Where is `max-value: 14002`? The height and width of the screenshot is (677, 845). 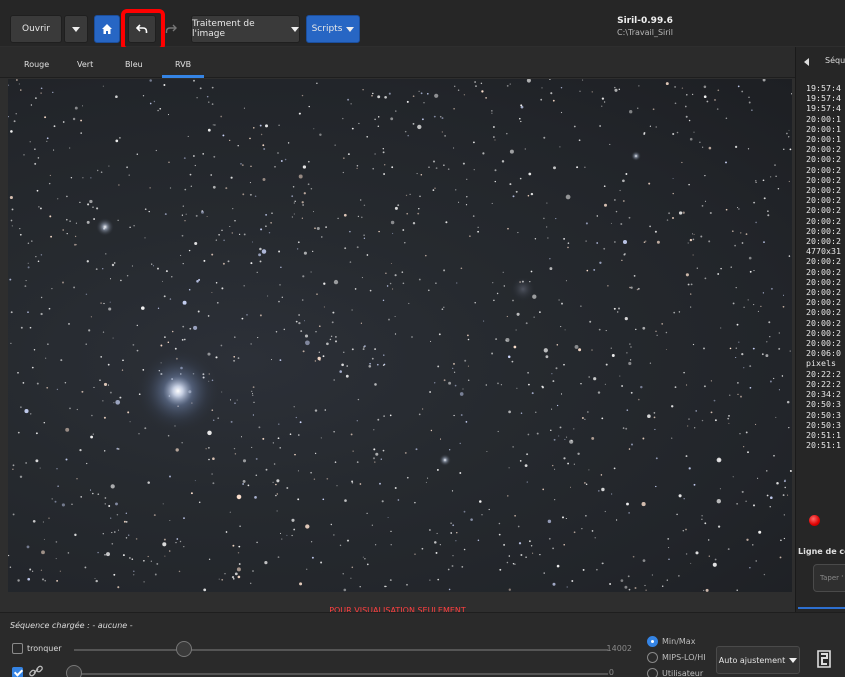 max-value: 14002 is located at coordinates (612, 648).